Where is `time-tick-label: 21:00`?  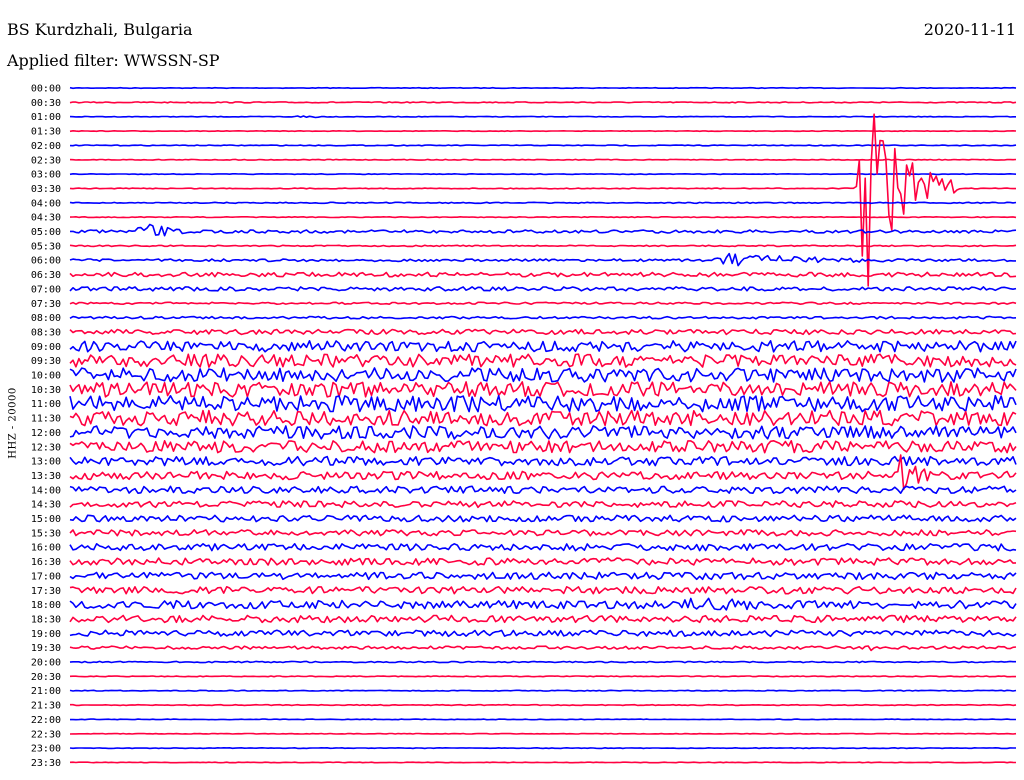
time-tick-label: 21:00 is located at coordinates (46, 691).